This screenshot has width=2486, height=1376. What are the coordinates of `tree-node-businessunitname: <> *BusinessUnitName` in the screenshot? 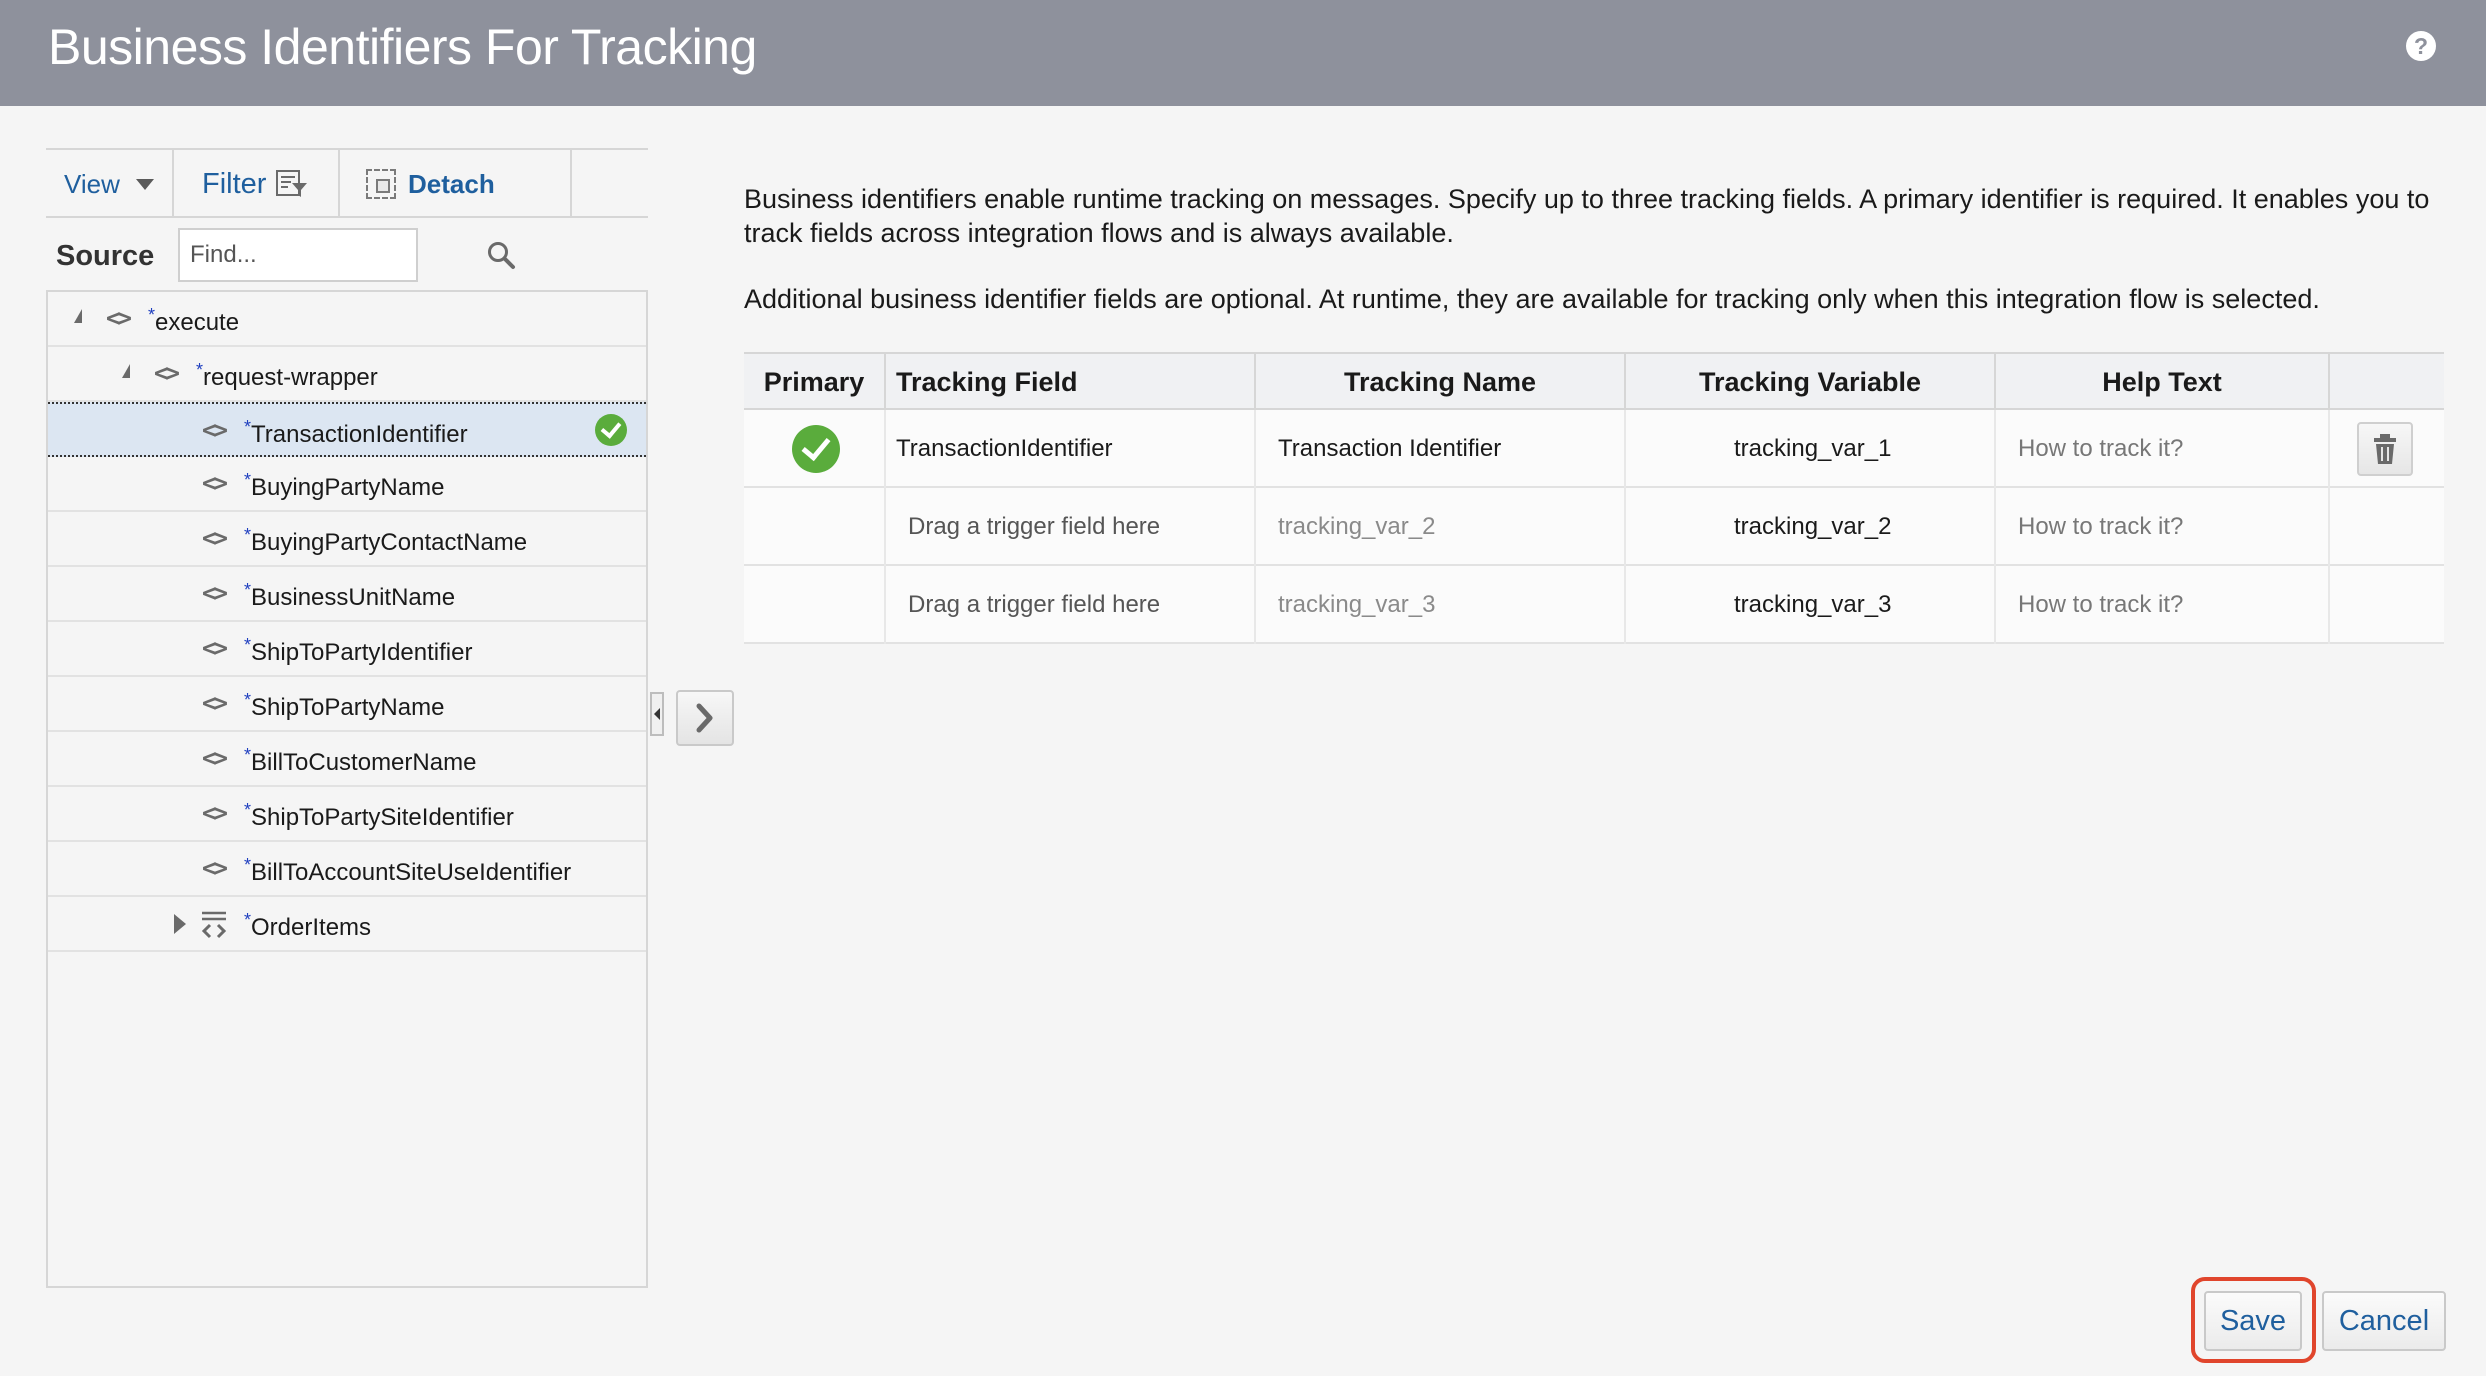 It's located at (347, 594).